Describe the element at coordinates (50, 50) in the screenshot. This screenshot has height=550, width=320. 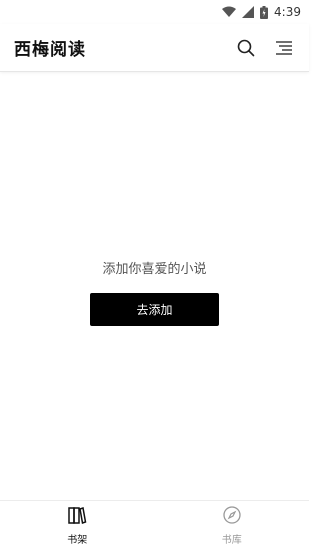
I see `app-title: 西梅阅读` at that location.